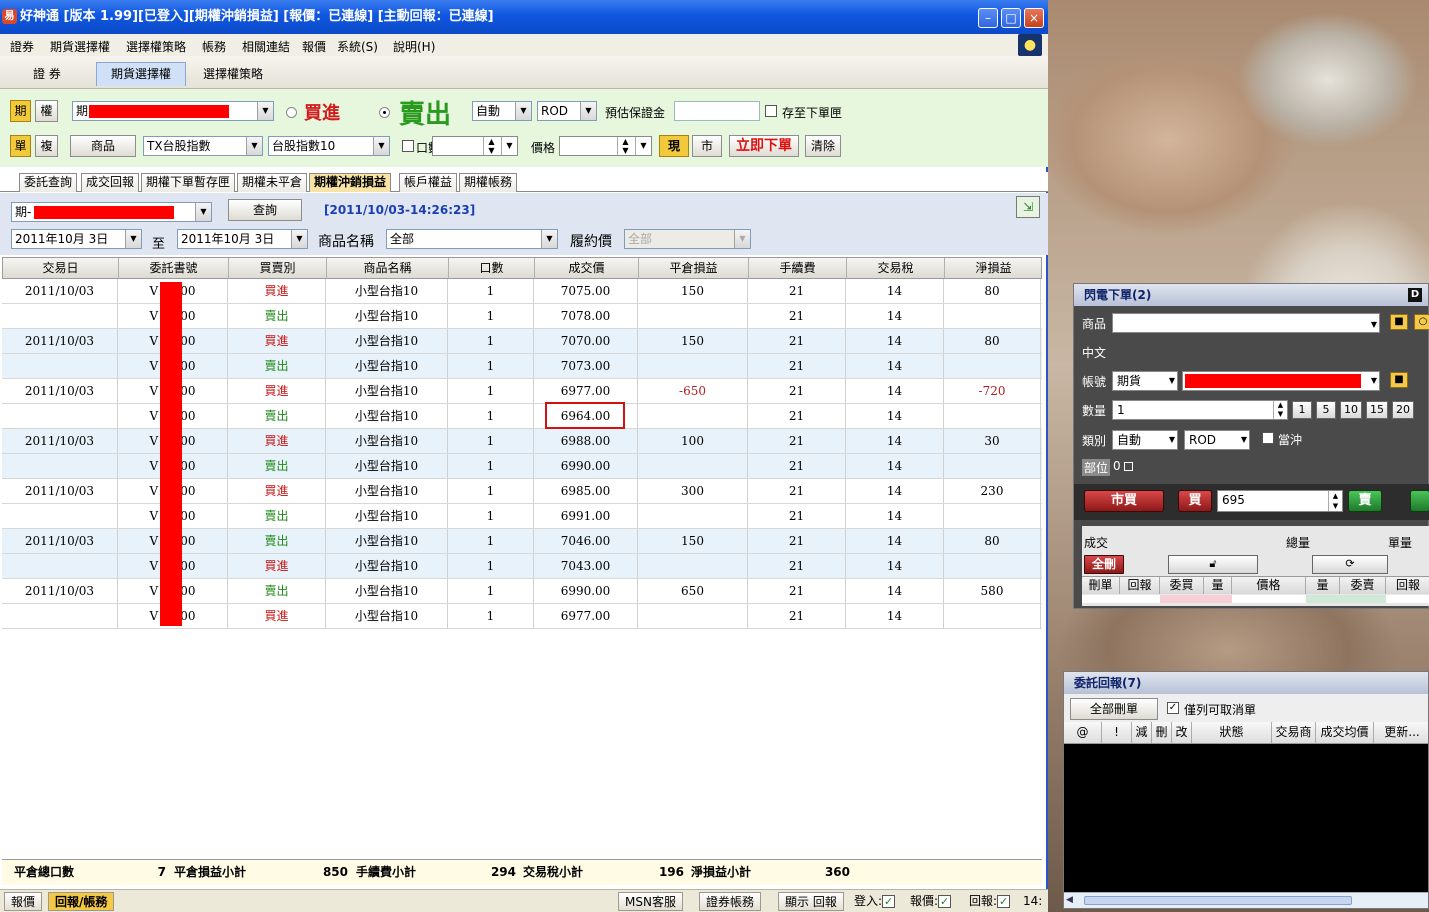  Describe the element at coordinates (350, 182) in the screenshot. I see `tab-realized-pnl: 期權沖銷損益` at that location.